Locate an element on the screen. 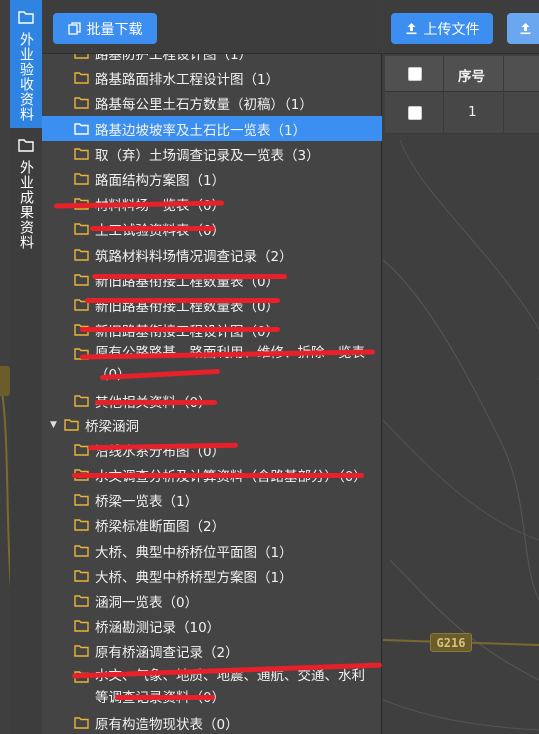 The image size is (539, 734). tree-item: 桥梁标准断面图（2） is located at coordinates (212, 524).